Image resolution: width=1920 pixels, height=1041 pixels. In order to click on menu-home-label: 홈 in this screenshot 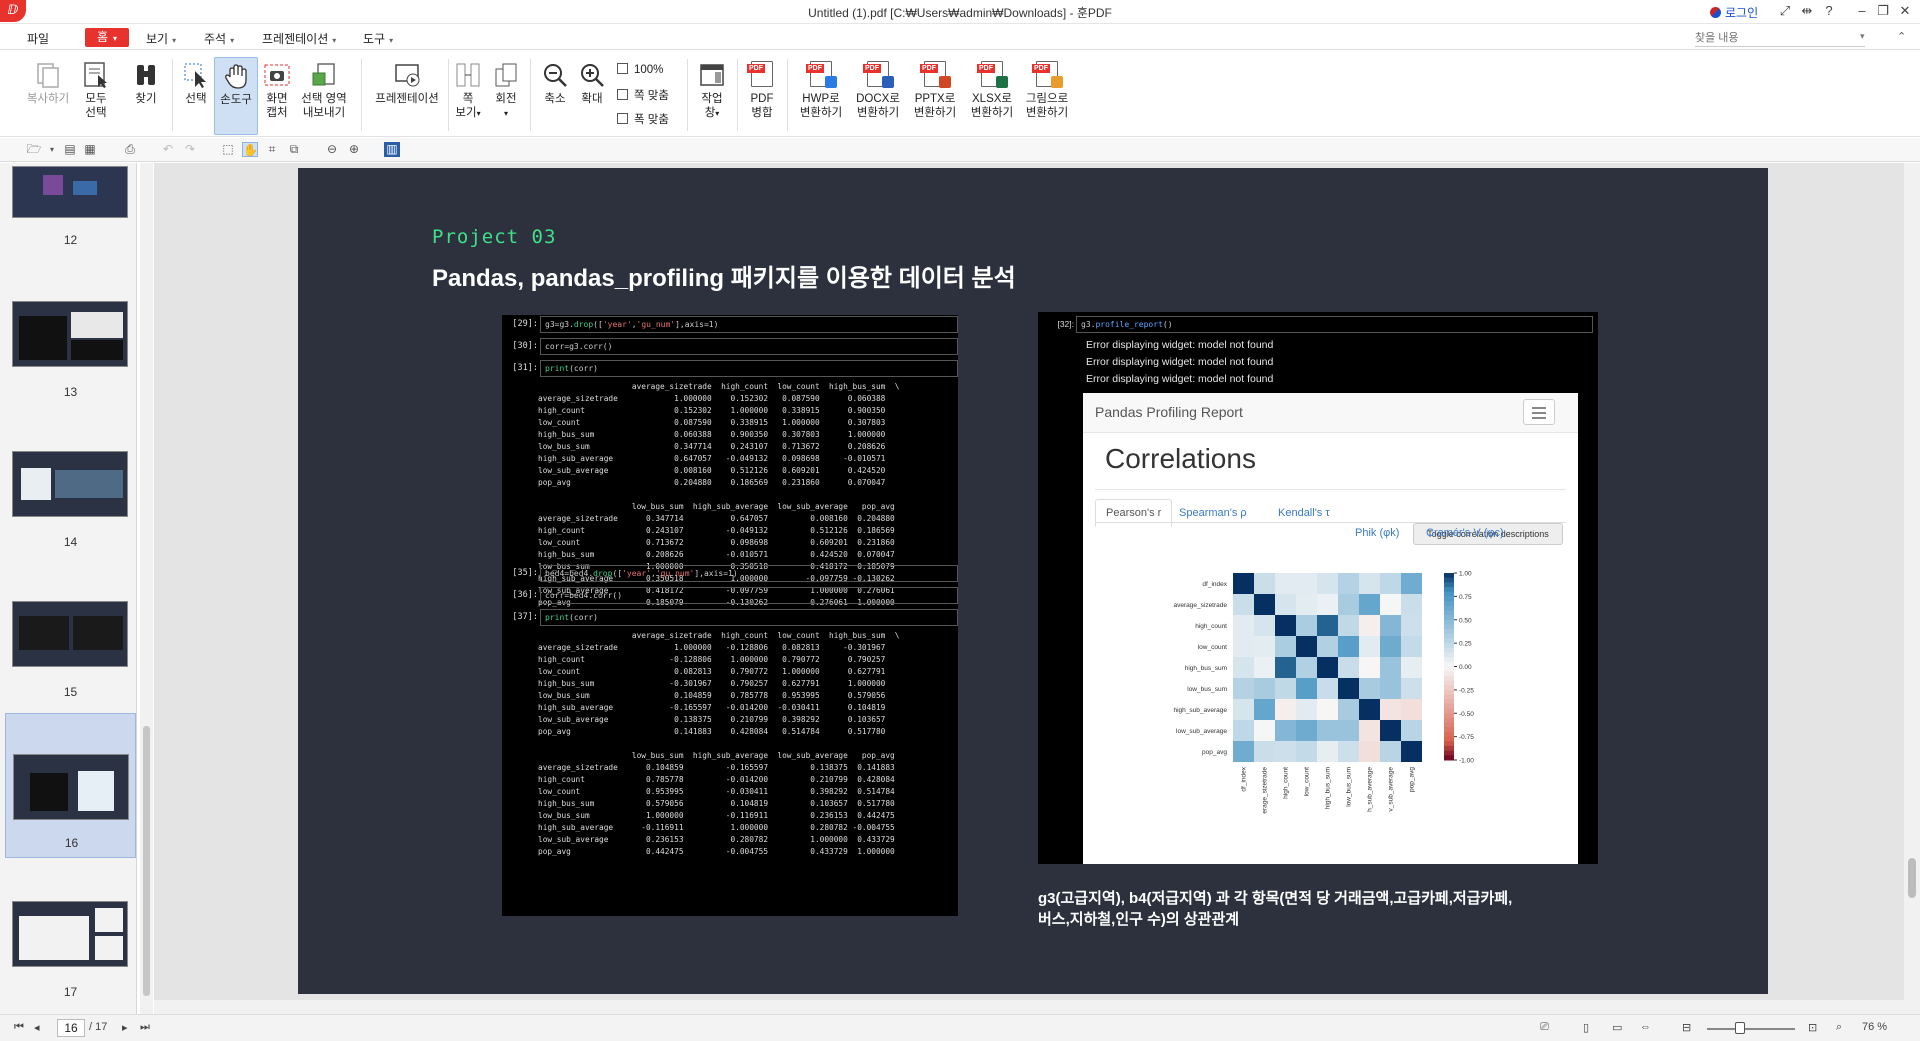, I will do `click(102, 37)`.